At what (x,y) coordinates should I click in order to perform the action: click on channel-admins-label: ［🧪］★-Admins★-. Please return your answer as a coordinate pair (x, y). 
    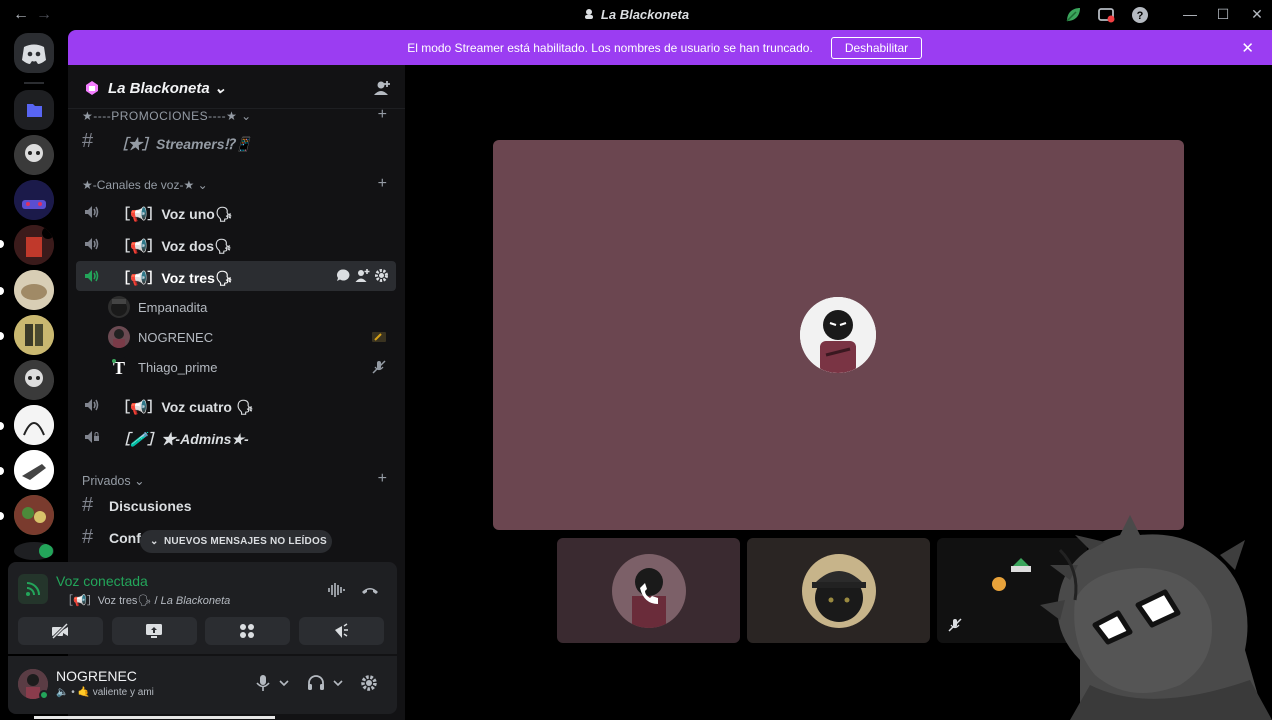
    Looking at the image, I should click on (182, 439).